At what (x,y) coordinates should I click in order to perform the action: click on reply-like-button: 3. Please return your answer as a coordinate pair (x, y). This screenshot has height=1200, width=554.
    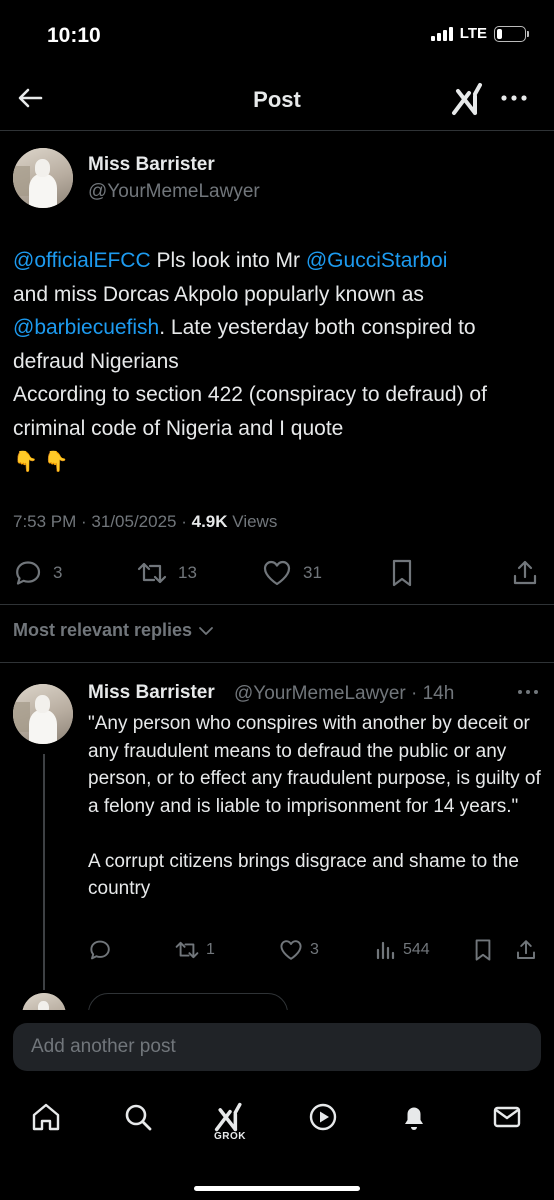
    Looking at the image, I should click on (298, 950).